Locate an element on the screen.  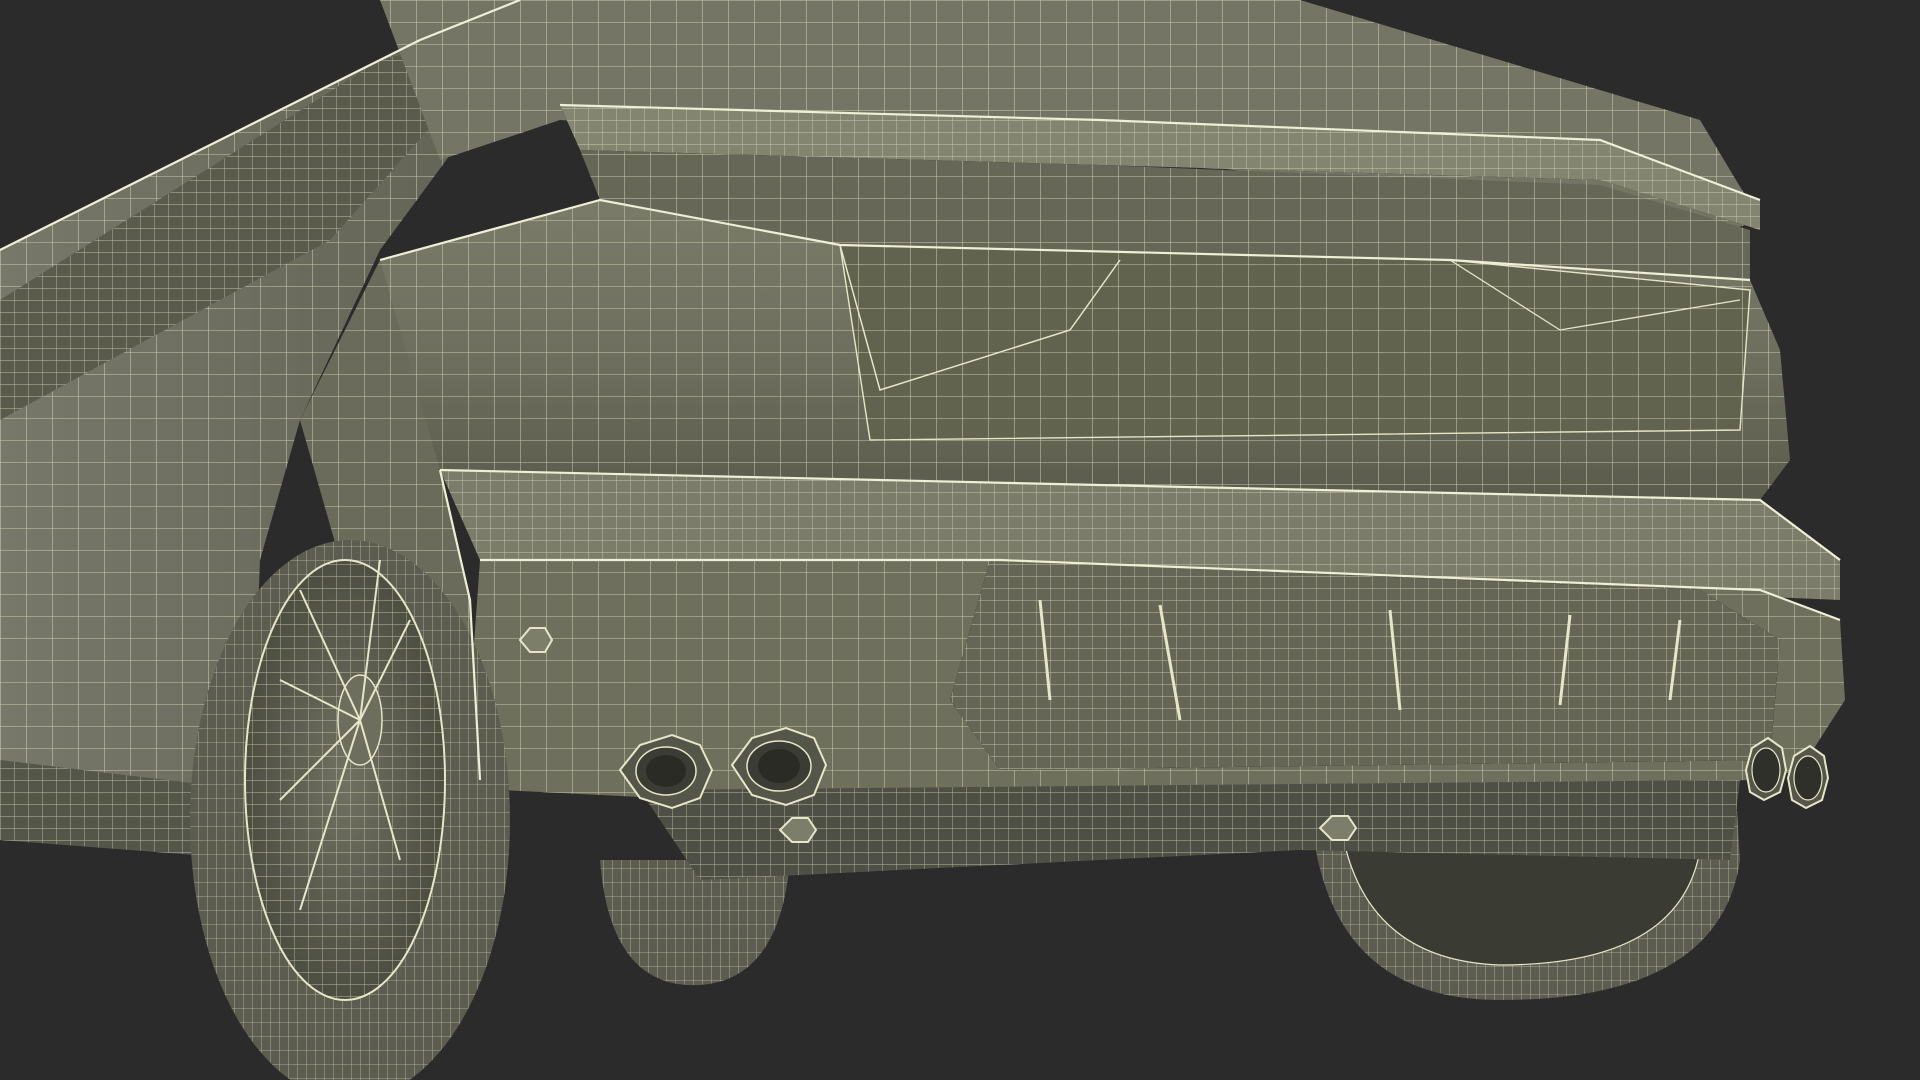
rear-diffuser is located at coordinates (1365, 665).